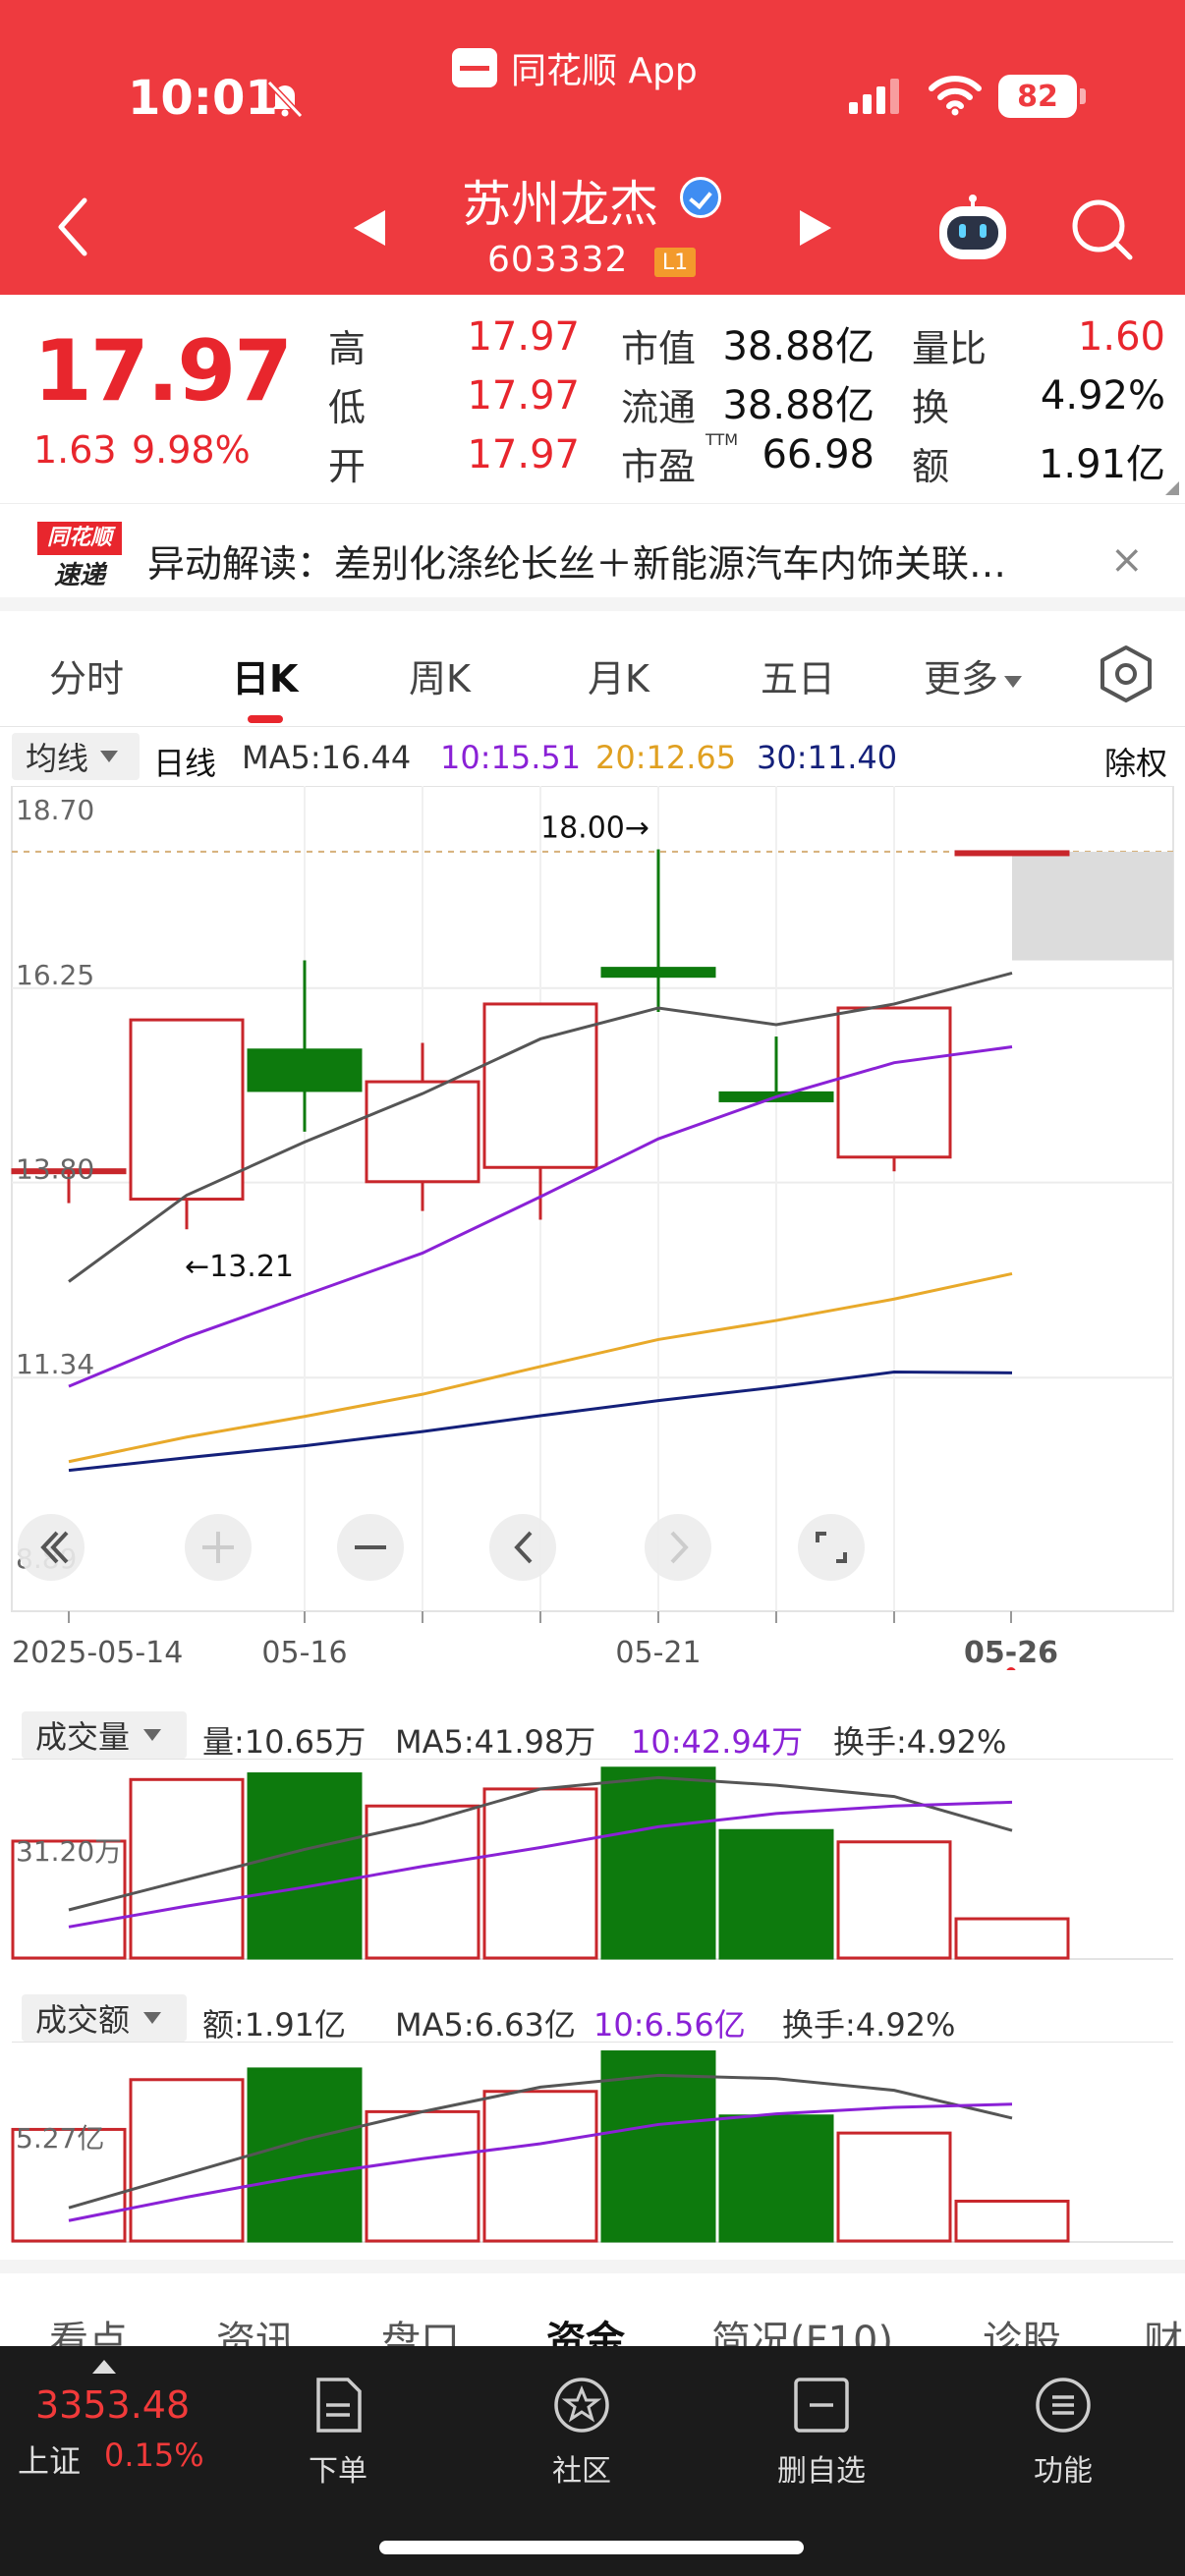 The image size is (1185, 2576). What do you see at coordinates (560, 204) in the screenshot?
I see `stock-name: 苏州龙杰` at bounding box center [560, 204].